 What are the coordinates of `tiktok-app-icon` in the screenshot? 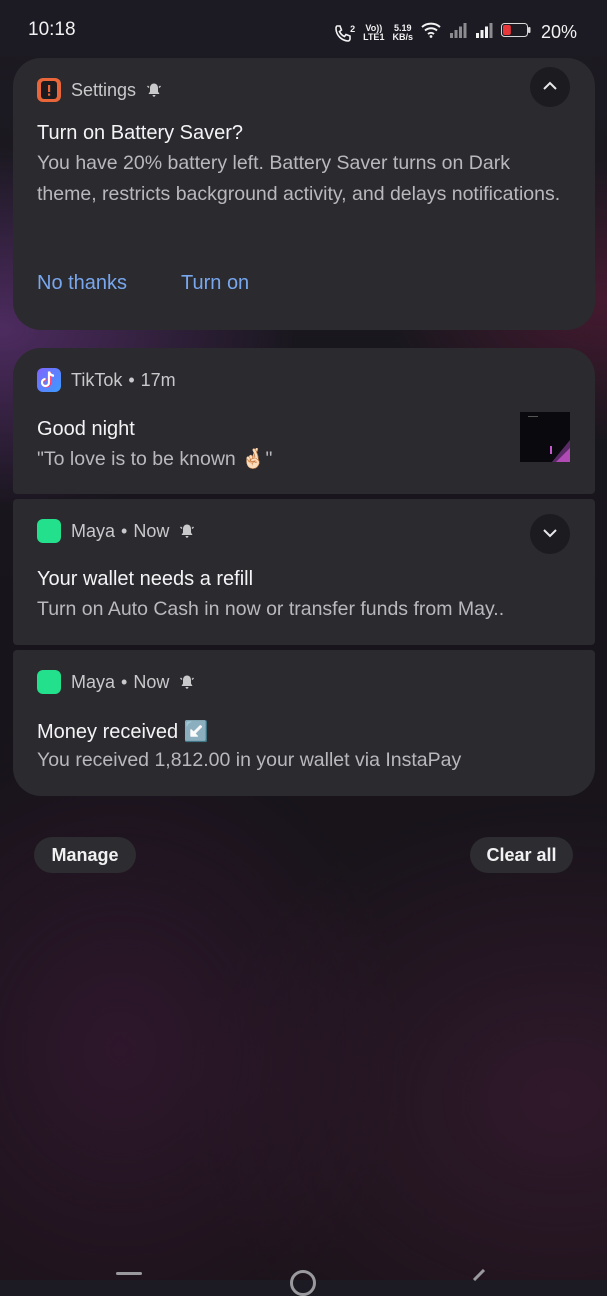 It's located at (49, 380).